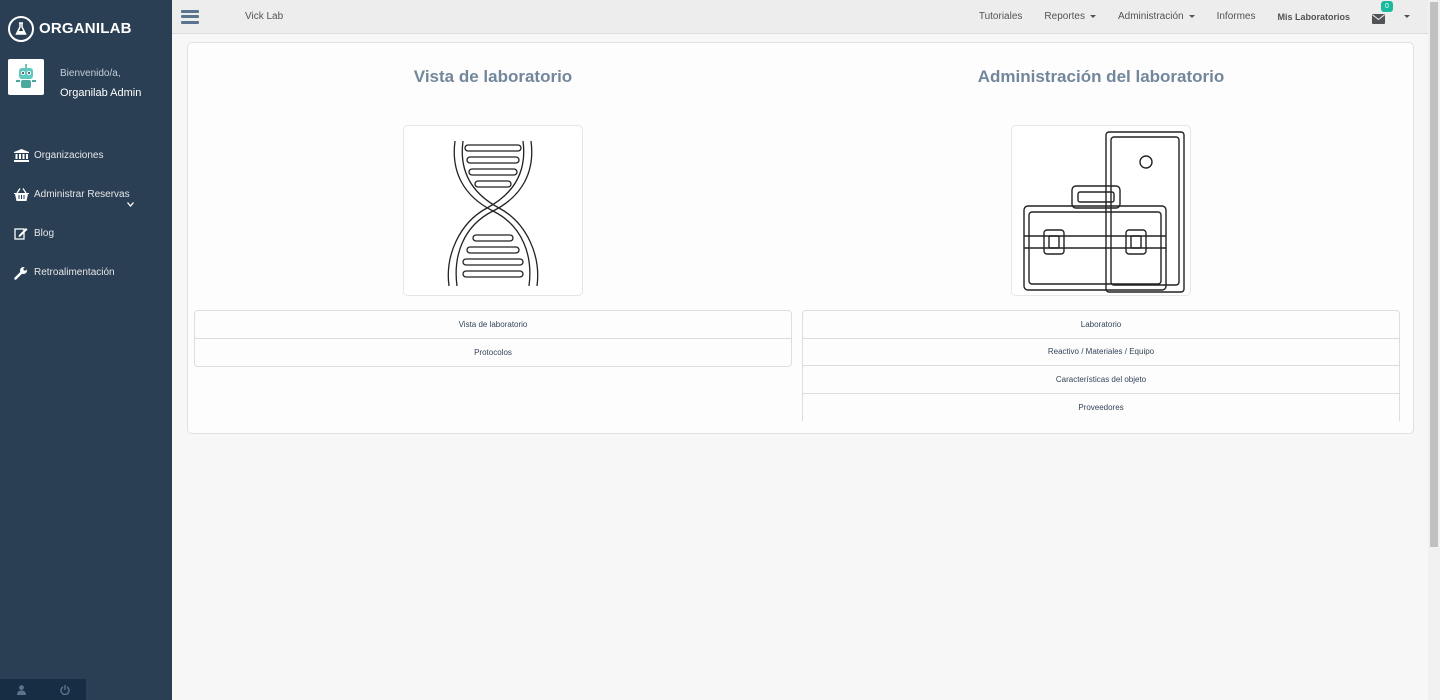  I want to click on nav-tutoriales: Tutoriales, so click(1001, 16).